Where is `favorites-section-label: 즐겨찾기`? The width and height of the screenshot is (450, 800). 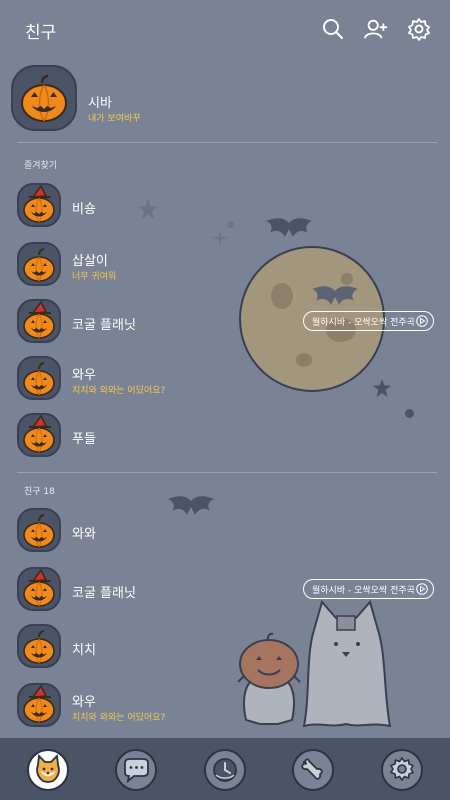 favorites-section-label: 즐겨찾기 is located at coordinates (41, 166).